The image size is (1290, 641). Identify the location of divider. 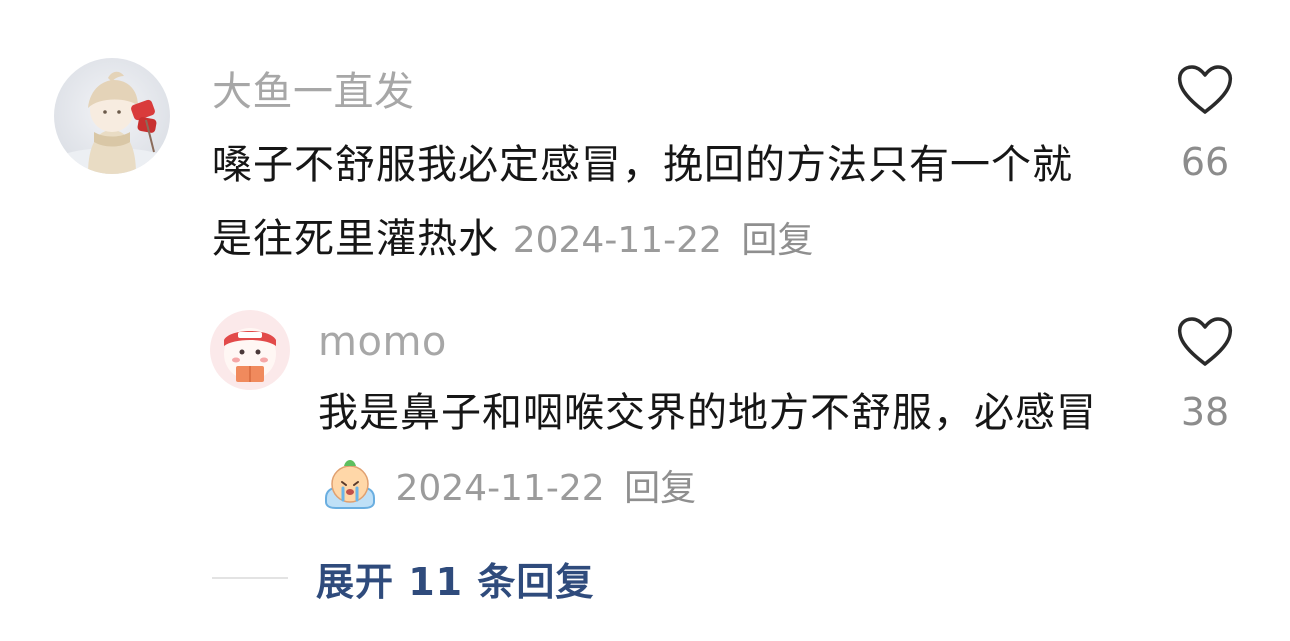
(250, 578).